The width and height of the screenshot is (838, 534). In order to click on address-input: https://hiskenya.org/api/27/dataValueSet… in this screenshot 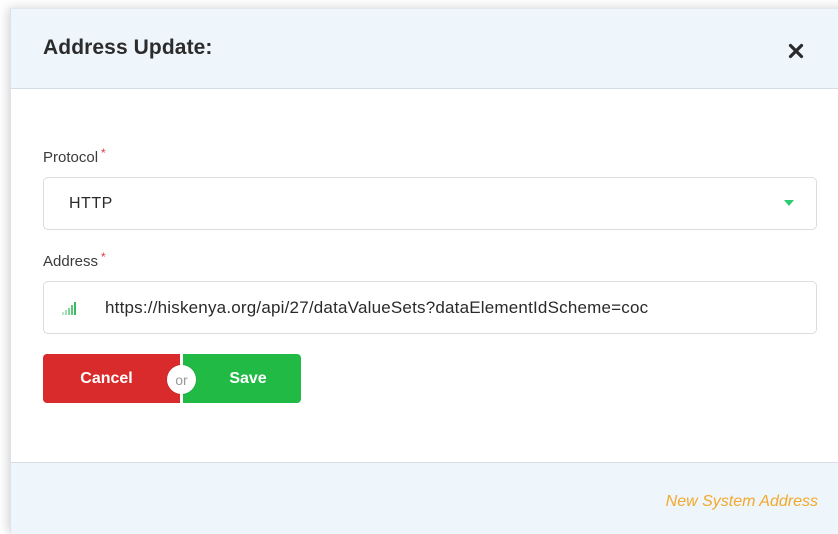, I will do `click(455, 308)`.